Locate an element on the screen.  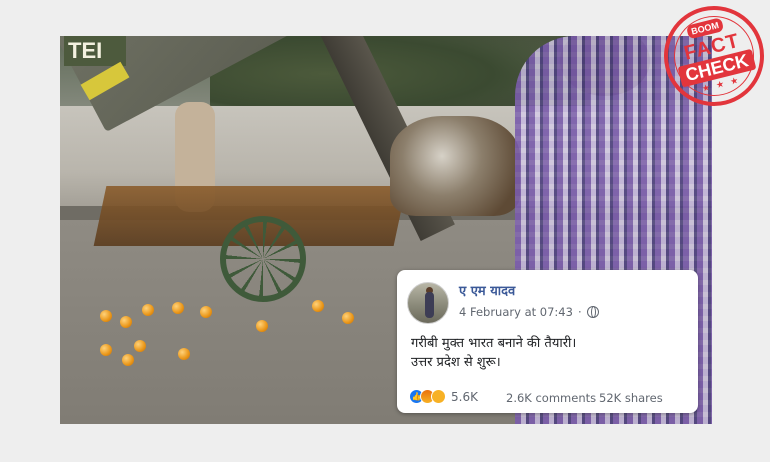
post-meta: 4 February at 07:43 · is located at coordinates (529, 312).